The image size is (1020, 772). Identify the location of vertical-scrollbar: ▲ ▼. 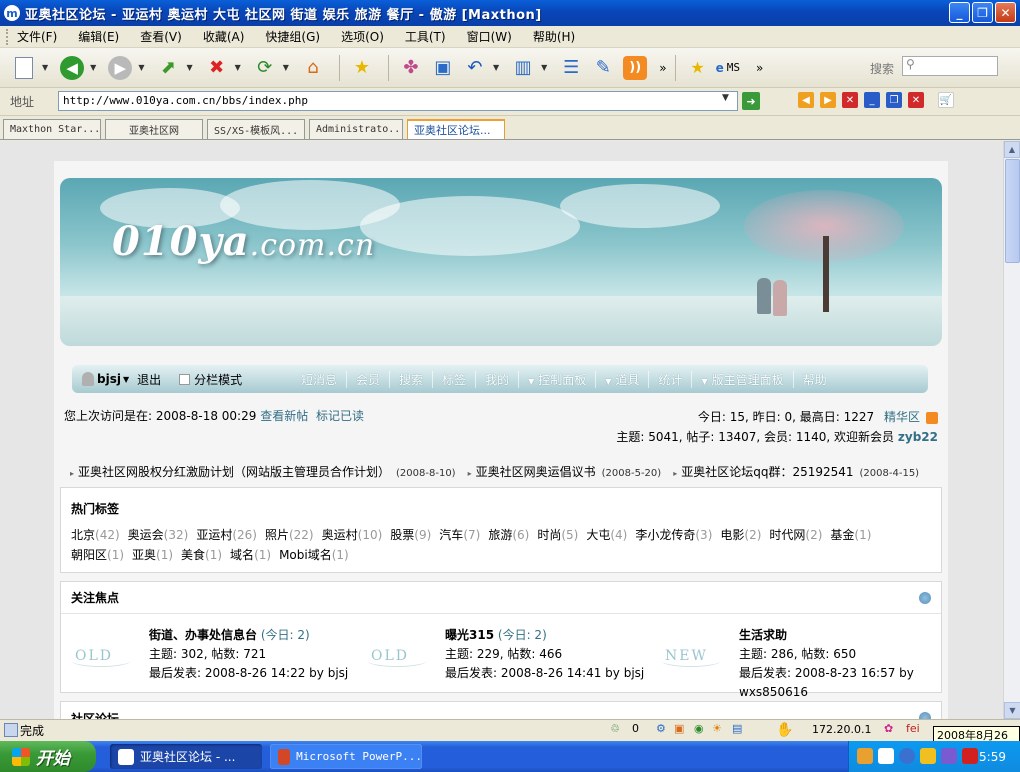
(1011, 430).